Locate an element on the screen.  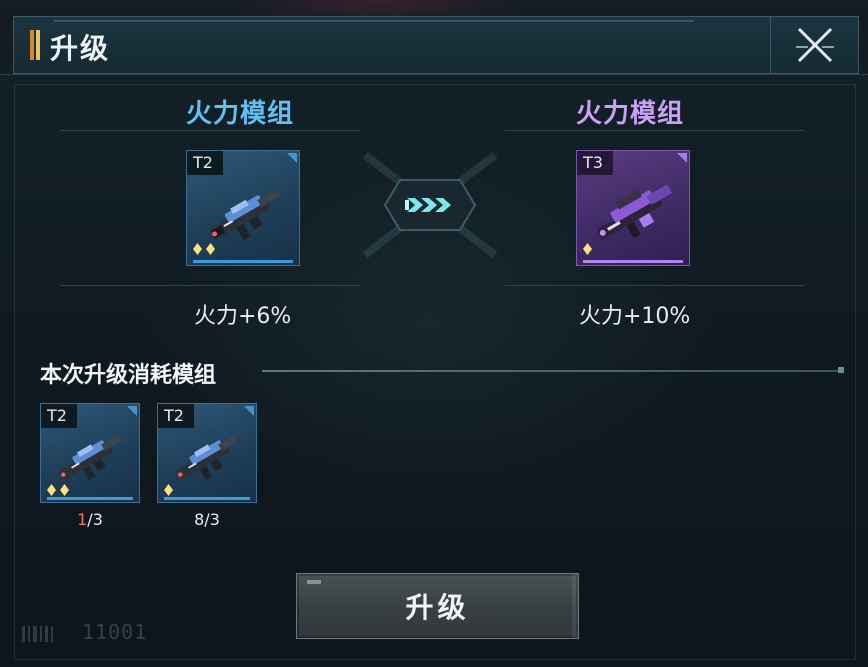
button-edge is located at coordinates (575, 606).